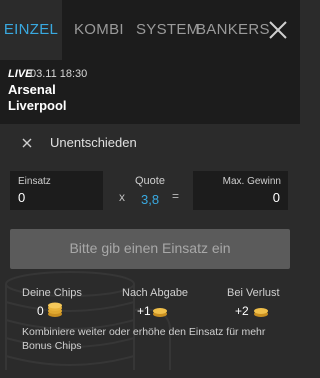 Image resolution: width=320 pixels, height=378 pixels. I want to click on selection-label: Unentschieden, so click(93, 142).